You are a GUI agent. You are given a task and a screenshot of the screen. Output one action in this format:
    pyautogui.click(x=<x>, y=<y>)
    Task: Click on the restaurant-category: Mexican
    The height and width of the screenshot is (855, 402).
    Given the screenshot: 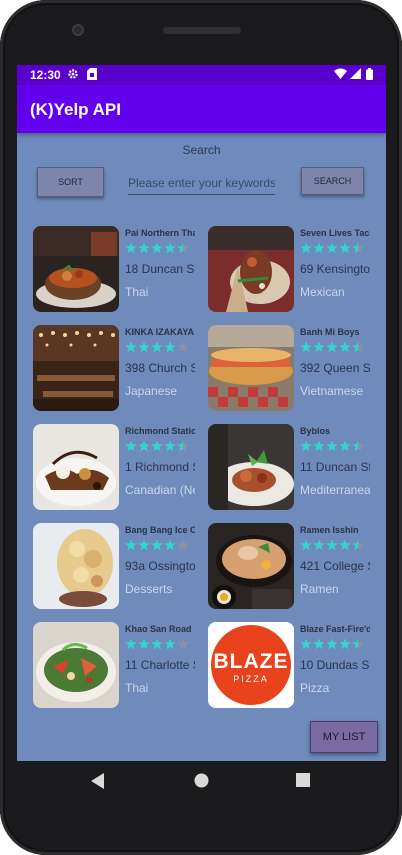 What is the action you would take?
    pyautogui.click(x=322, y=292)
    